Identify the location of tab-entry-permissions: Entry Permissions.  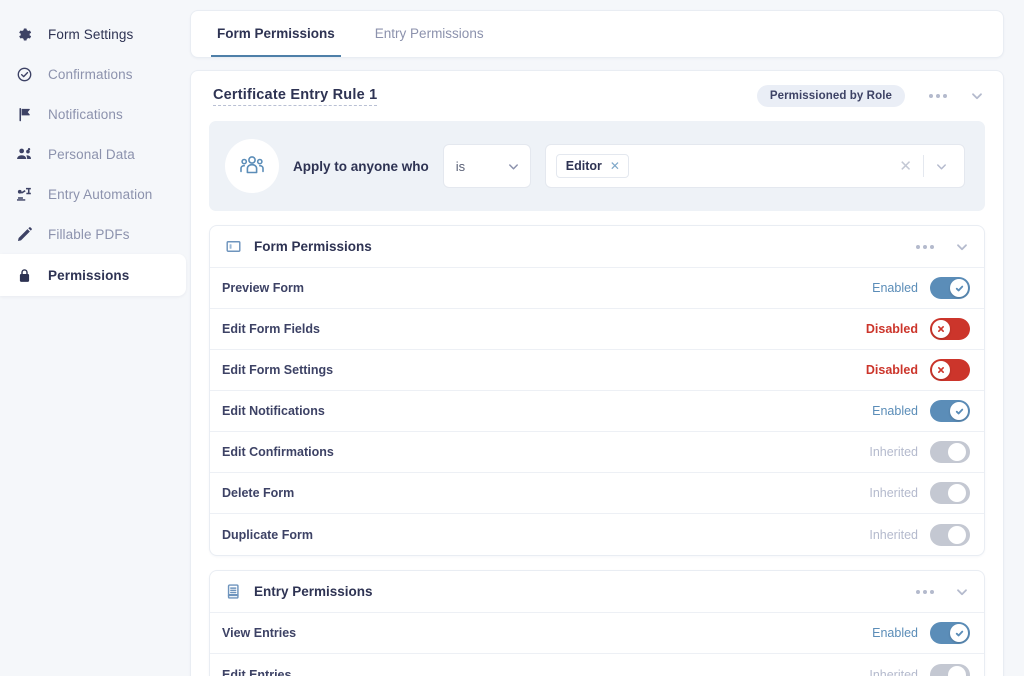
(429, 34).